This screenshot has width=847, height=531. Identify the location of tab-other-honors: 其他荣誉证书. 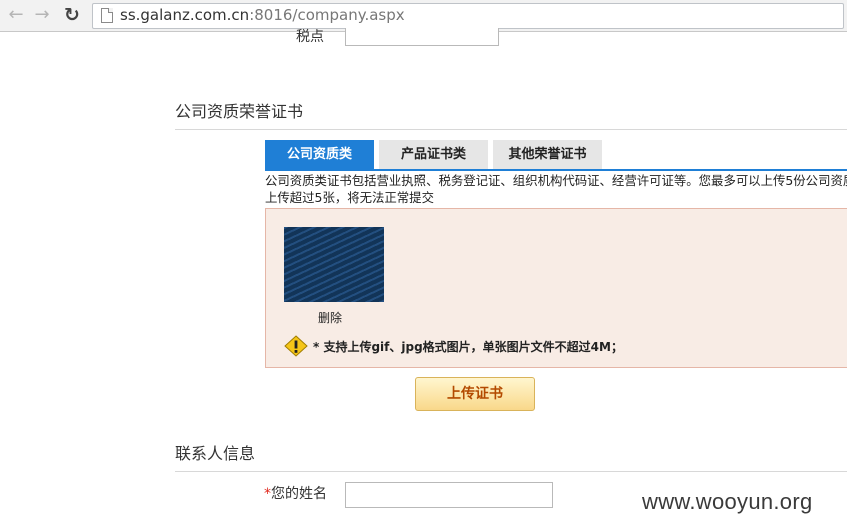
(547, 154).